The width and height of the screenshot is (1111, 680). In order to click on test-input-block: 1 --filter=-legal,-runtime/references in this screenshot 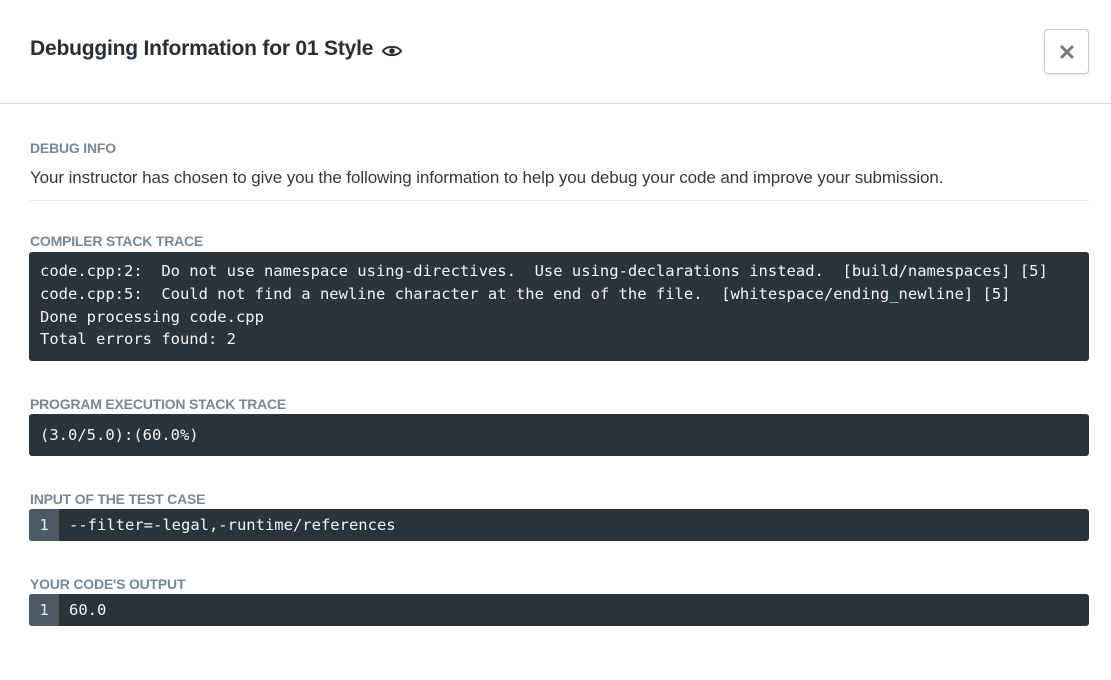, I will do `click(559, 525)`.